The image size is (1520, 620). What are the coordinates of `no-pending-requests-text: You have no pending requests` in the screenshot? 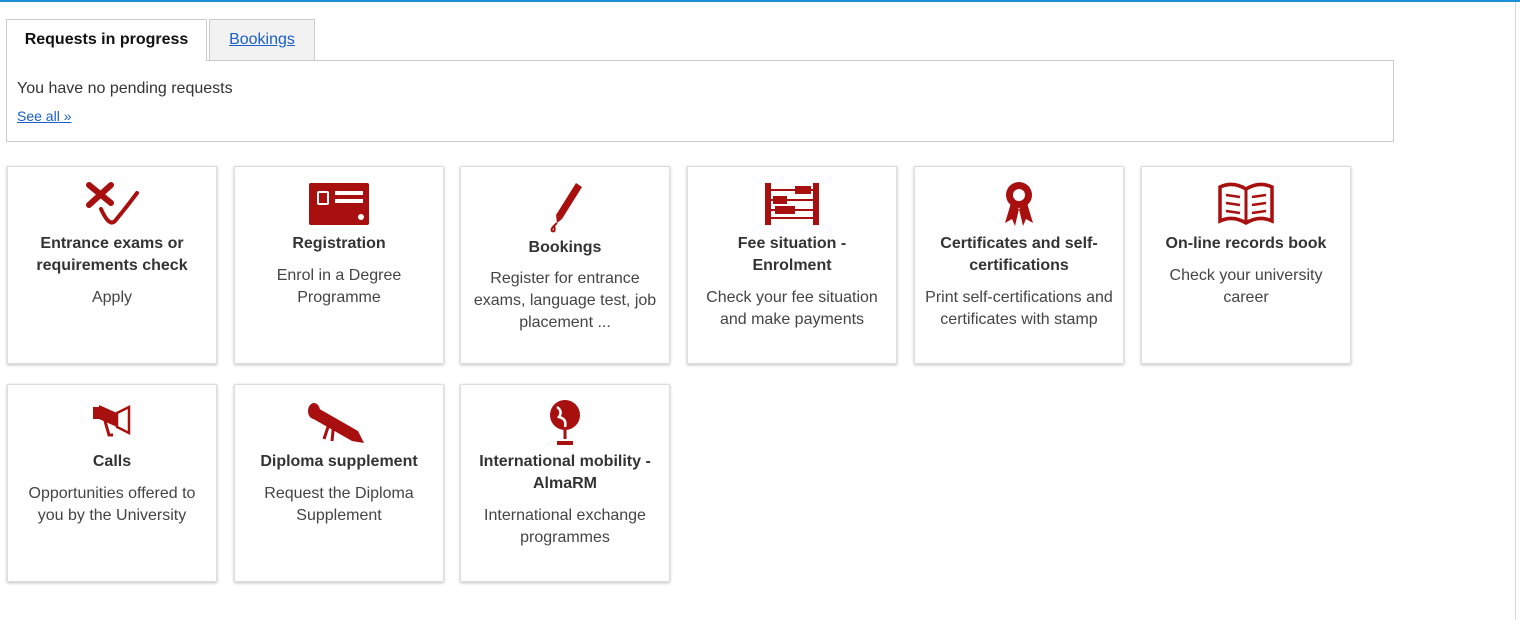 It's located at (125, 88).